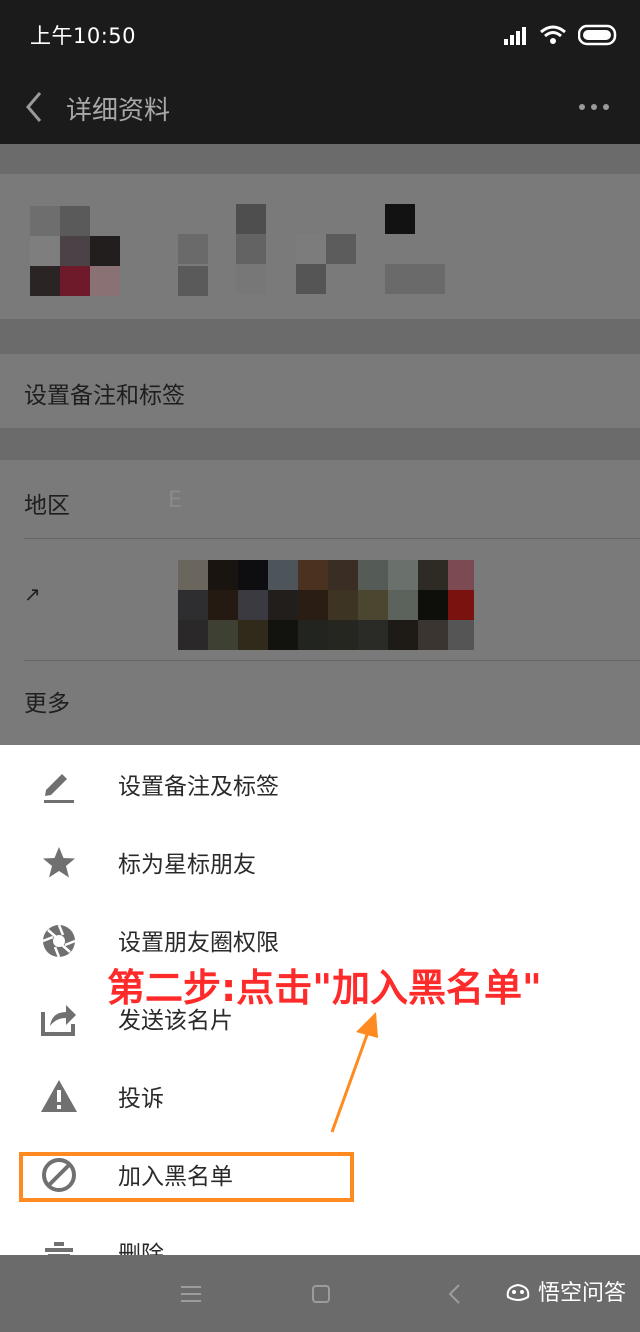  Describe the element at coordinates (198, 943) in the screenshot. I see `moments-permission-label: 设置朋友圈权限` at that location.